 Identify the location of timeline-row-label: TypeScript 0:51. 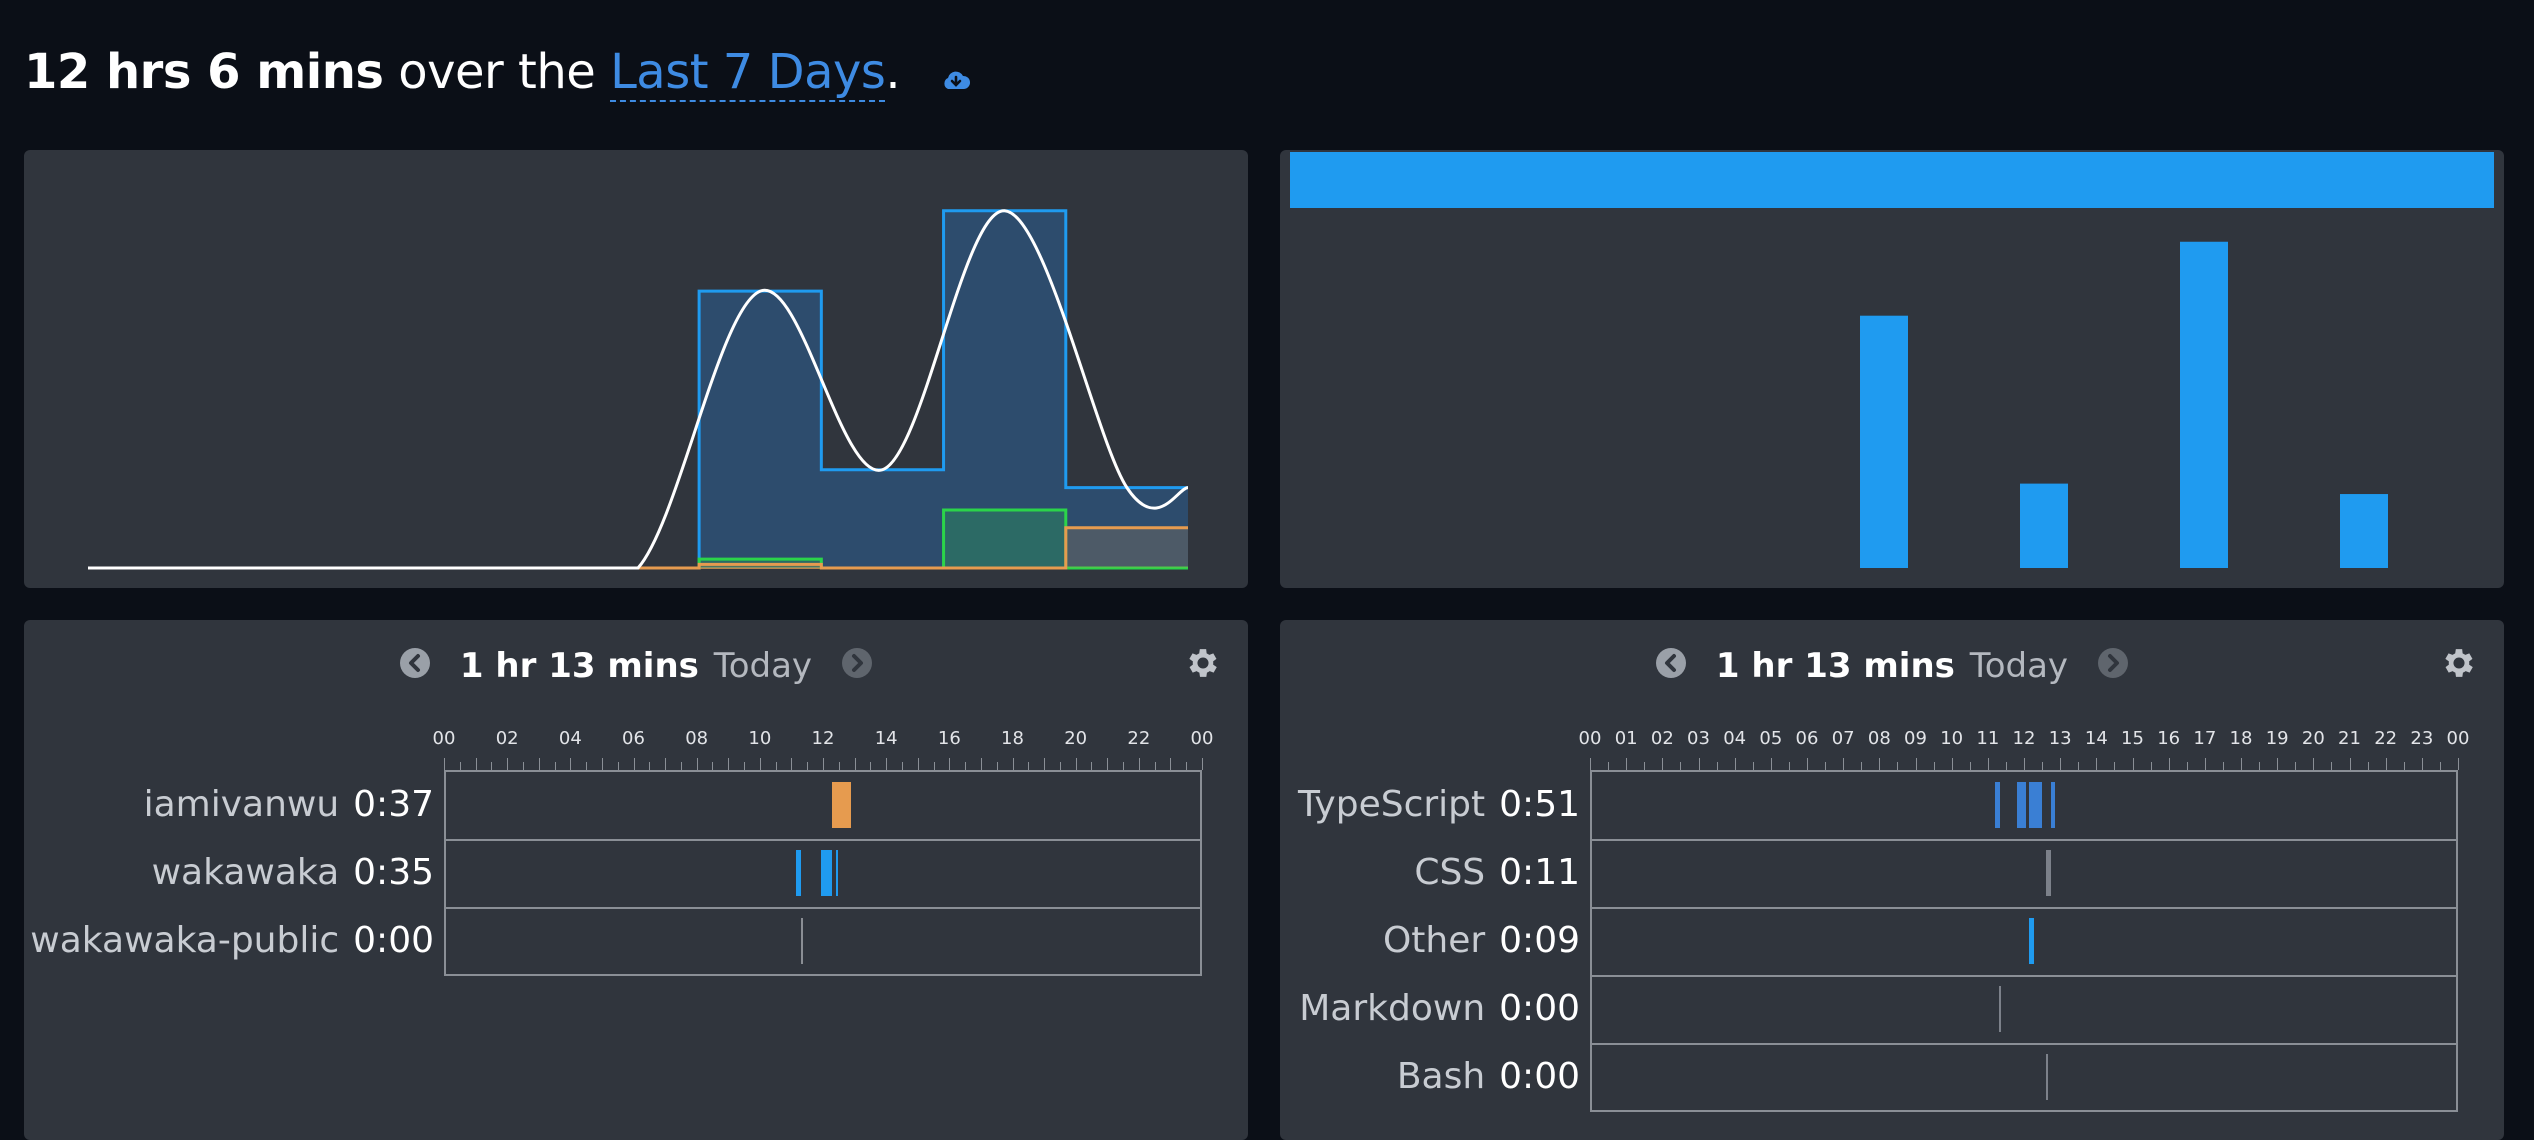
(1439, 804).